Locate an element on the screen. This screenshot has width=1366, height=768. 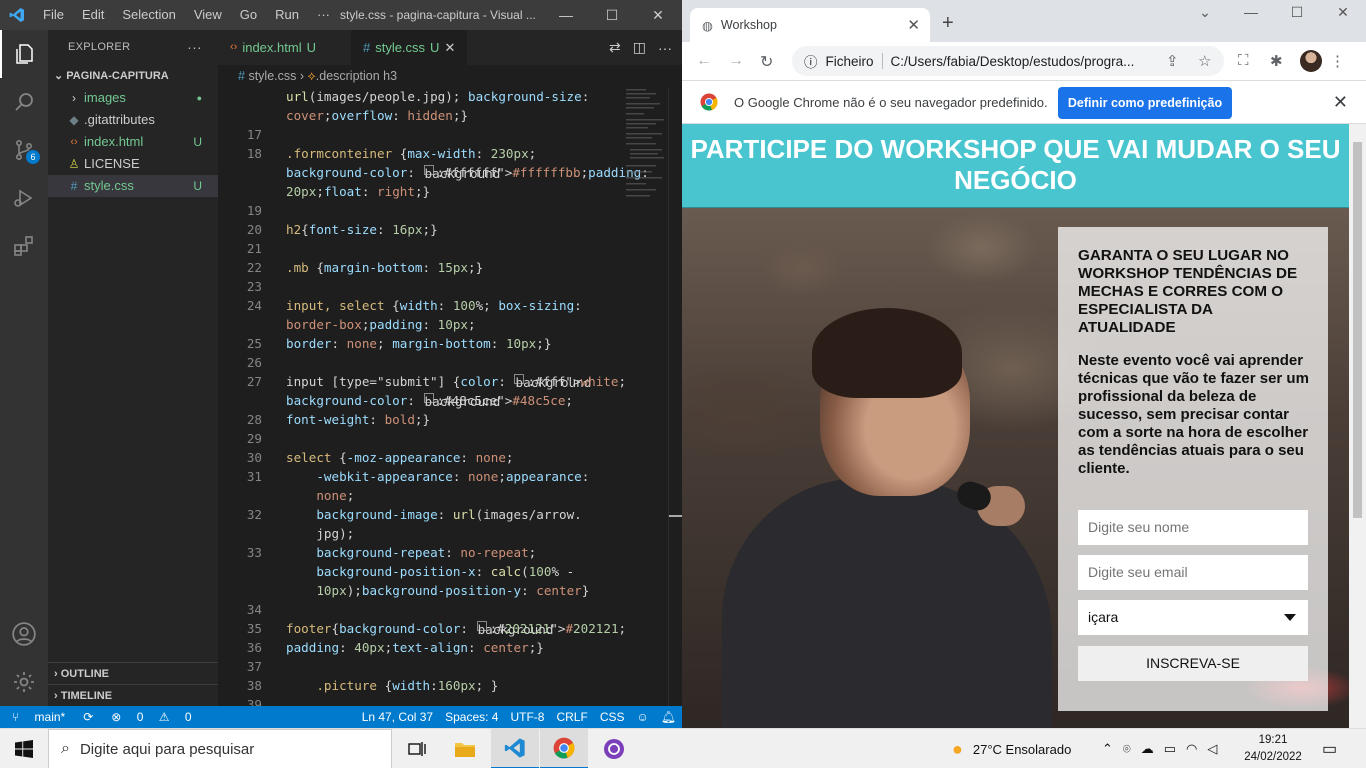
code-line: select {-moz-appearance: none; is located at coordinates (400, 457).